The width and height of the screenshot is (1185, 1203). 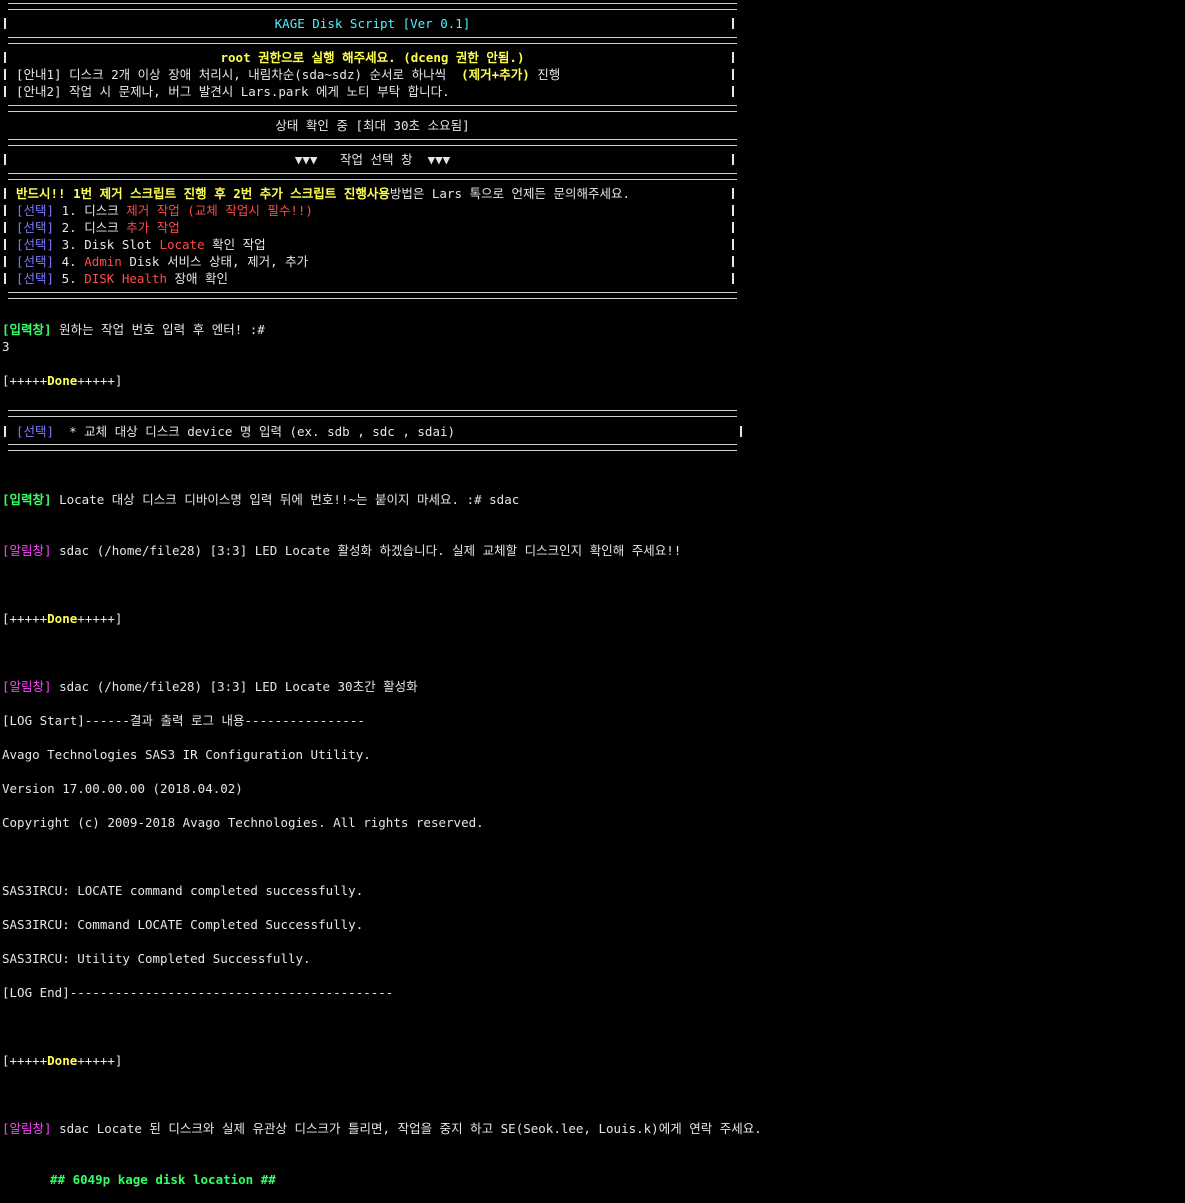 I want to click on menu-item-number: 4., so click(x=69, y=261).